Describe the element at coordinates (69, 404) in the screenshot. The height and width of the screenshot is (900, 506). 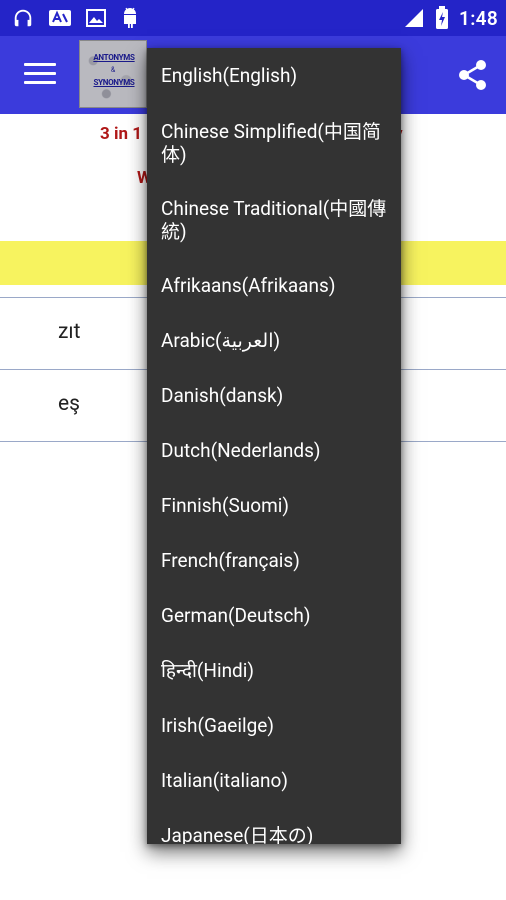
I see `list-item-text: eş` at that location.